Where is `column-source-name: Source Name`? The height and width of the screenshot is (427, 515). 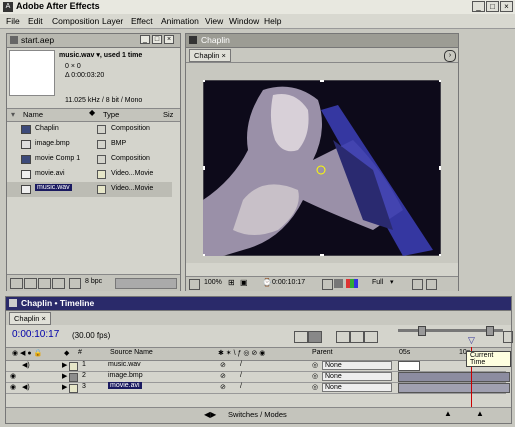 column-source-name: Source Name is located at coordinates (131, 352).